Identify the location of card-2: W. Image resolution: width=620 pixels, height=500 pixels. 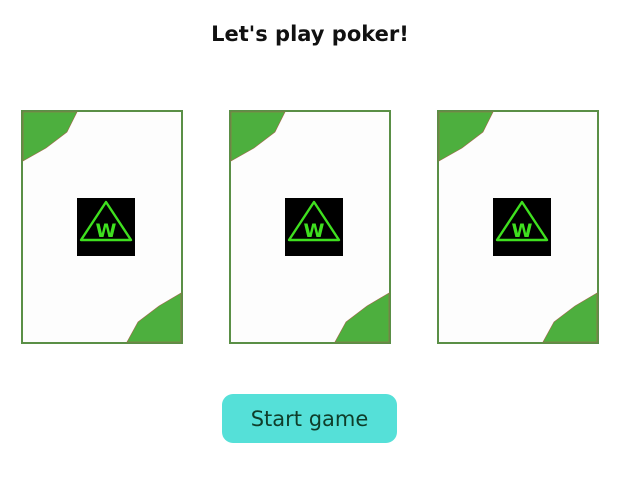
(310, 227).